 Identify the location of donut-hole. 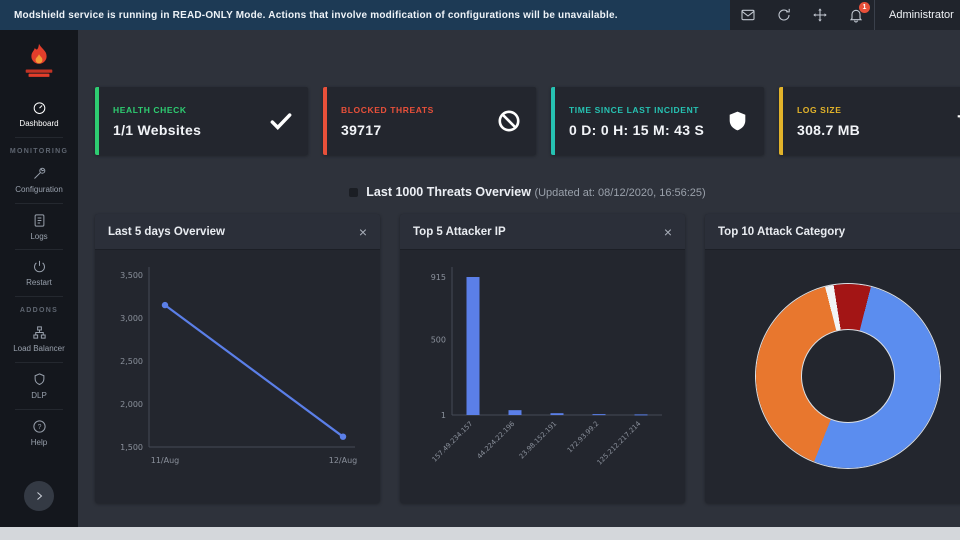
(847, 376).